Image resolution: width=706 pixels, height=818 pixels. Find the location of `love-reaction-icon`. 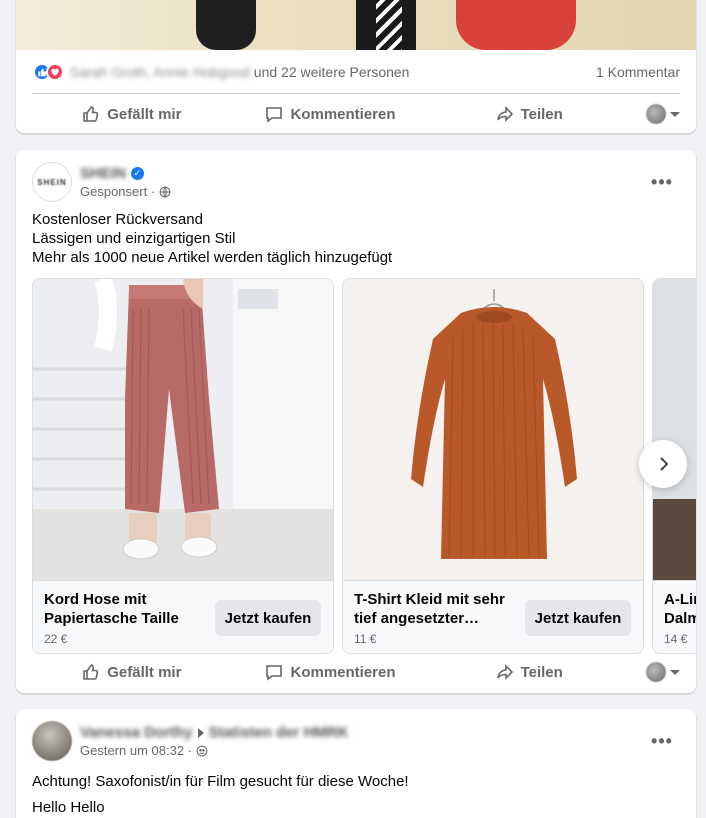

love-reaction-icon is located at coordinates (55, 72).